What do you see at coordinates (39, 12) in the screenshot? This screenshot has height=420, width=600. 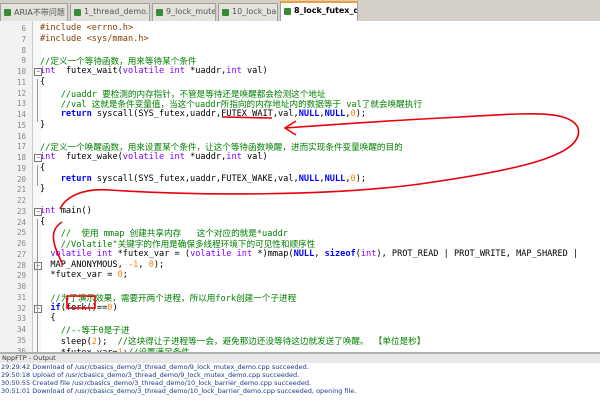 I see `tab-label: ARIA不带问题` at bounding box center [39, 12].